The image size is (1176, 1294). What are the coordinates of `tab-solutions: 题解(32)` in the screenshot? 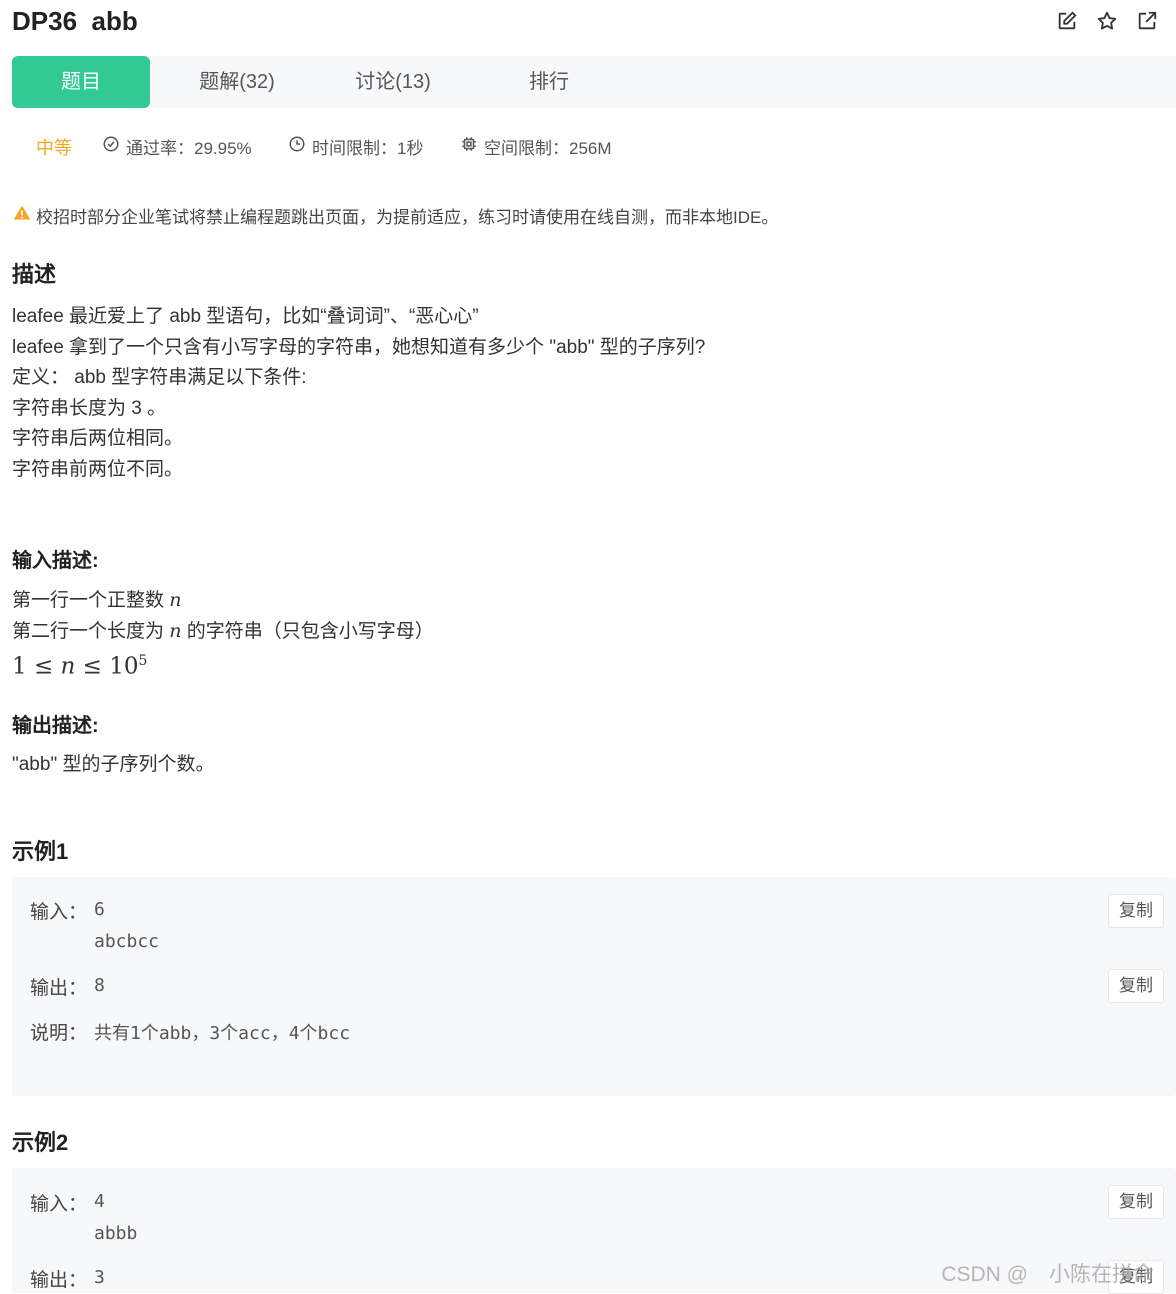 It's located at (237, 82).